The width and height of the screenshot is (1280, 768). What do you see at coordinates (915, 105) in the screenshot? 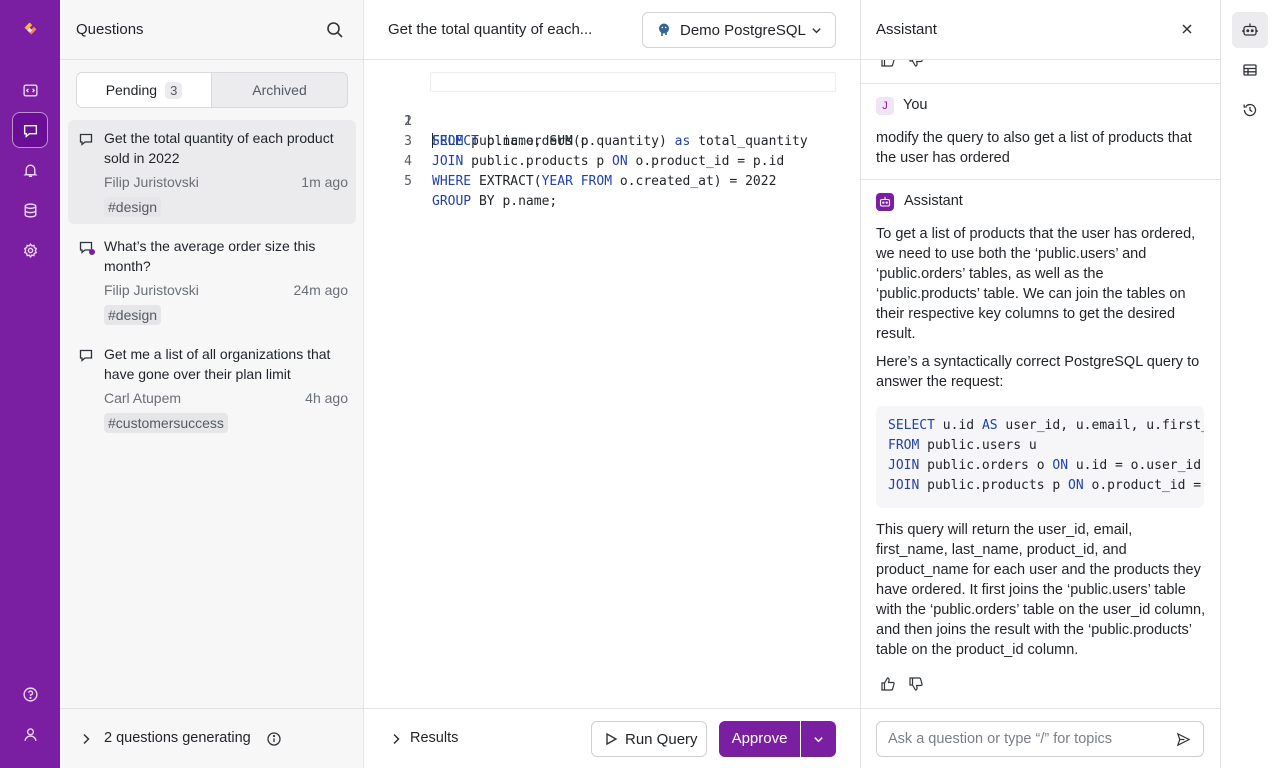
I see `message-author: You` at bounding box center [915, 105].